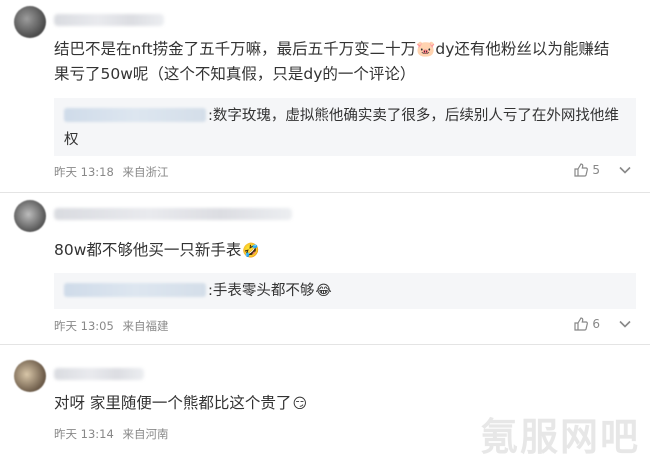  I want to click on comment-text: 80w都不够他买一只新手表🤣, so click(339, 251).